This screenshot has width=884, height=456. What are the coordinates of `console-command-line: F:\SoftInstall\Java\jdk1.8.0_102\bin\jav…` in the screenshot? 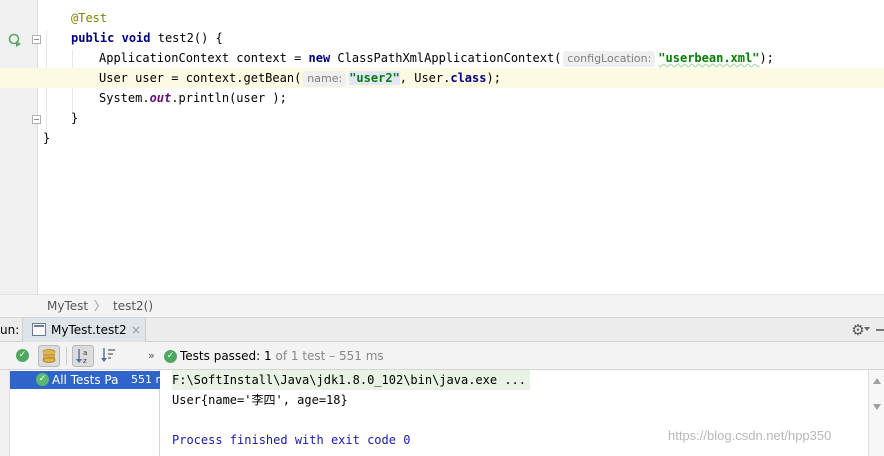 It's located at (351, 380).